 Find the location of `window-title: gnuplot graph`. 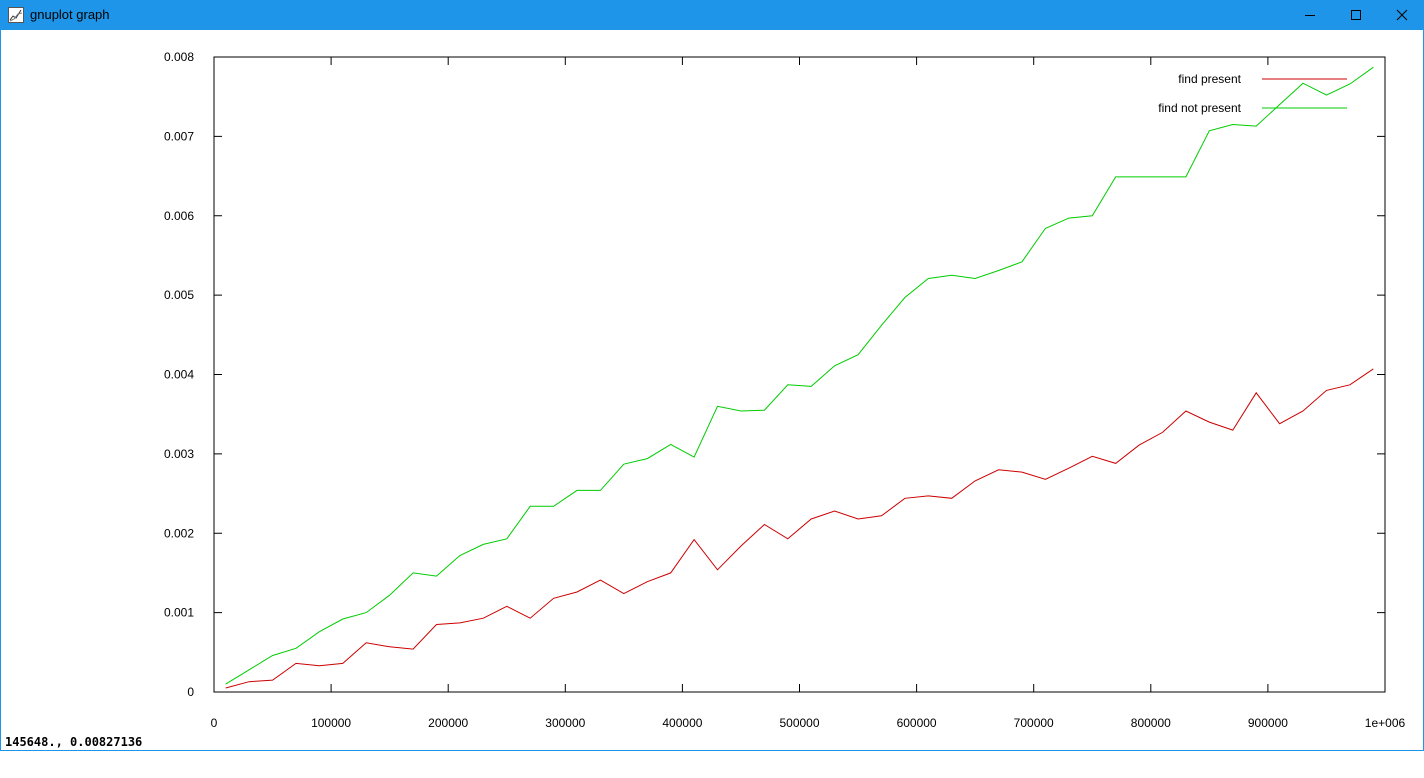

window-title: gnuplot graph is located at coordinates (70, 14).